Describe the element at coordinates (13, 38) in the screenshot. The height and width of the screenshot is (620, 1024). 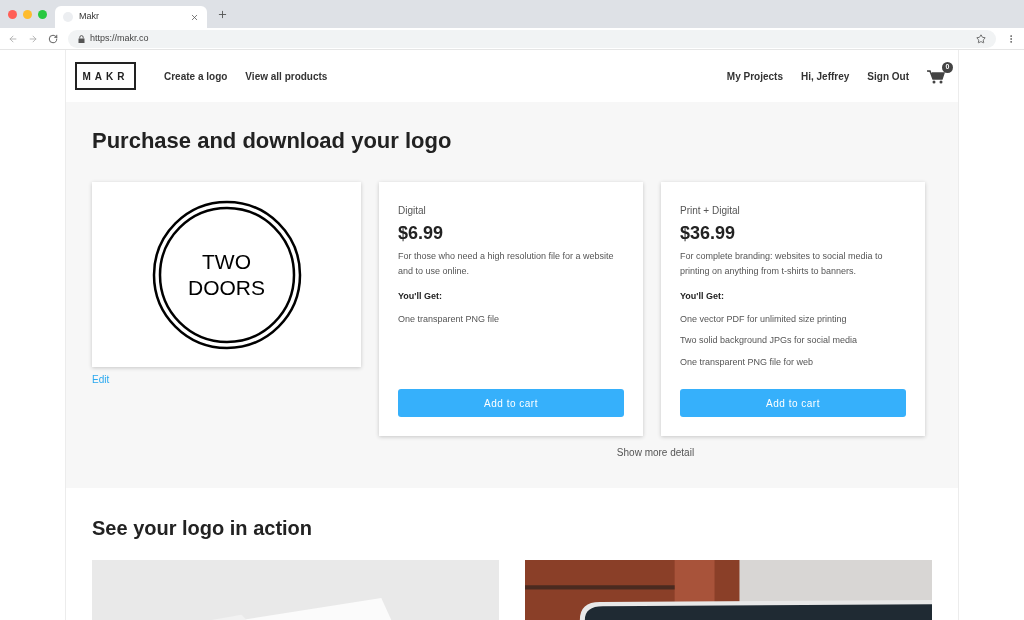
I see `back-icon` at that location.